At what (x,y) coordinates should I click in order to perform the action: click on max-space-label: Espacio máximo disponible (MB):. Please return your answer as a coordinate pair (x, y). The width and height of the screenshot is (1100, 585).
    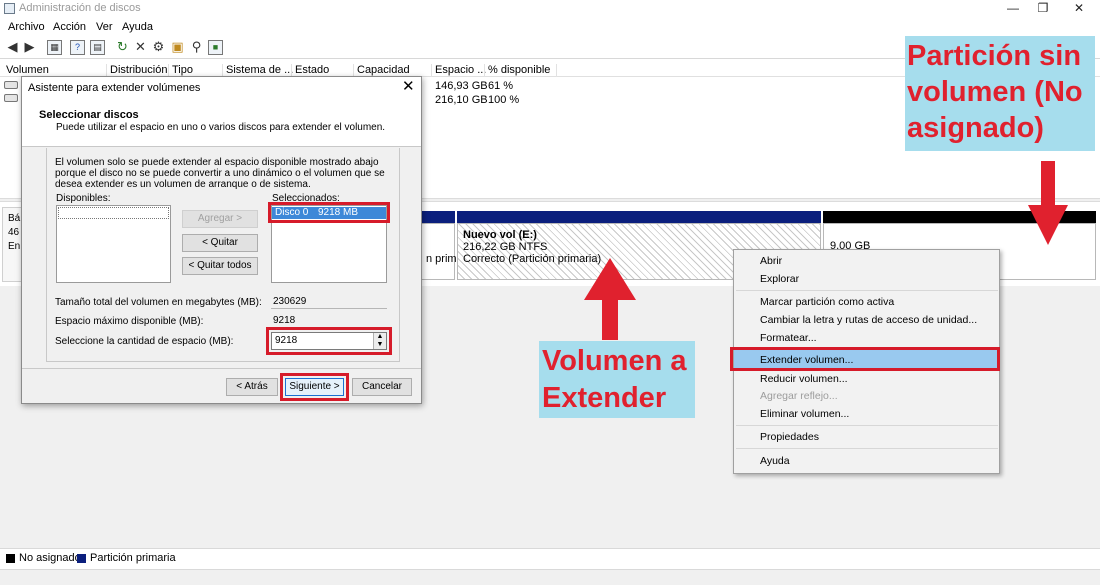
    Looking at the image, I should click on (129, 321).